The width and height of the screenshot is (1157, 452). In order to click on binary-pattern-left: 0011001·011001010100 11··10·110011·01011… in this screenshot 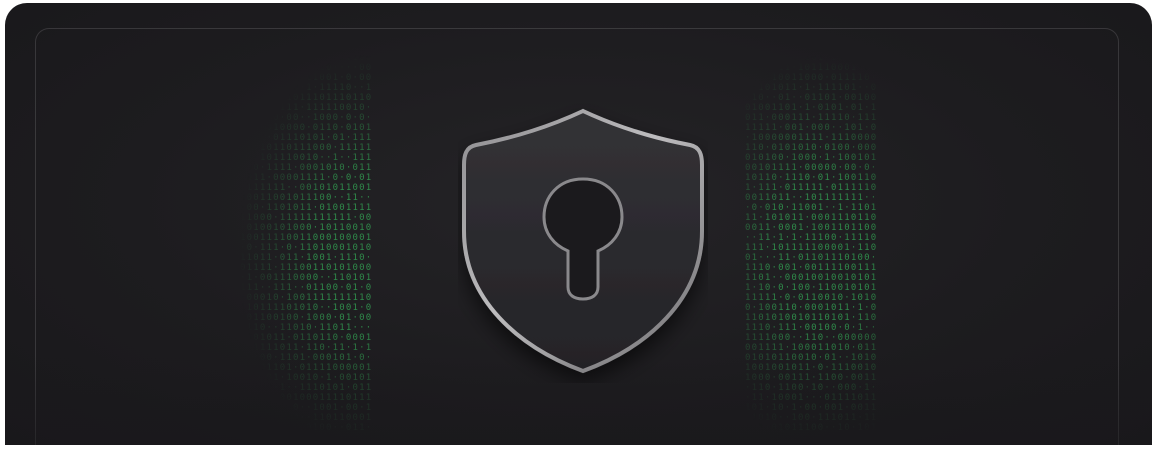, I will do `click(306, 233)`.